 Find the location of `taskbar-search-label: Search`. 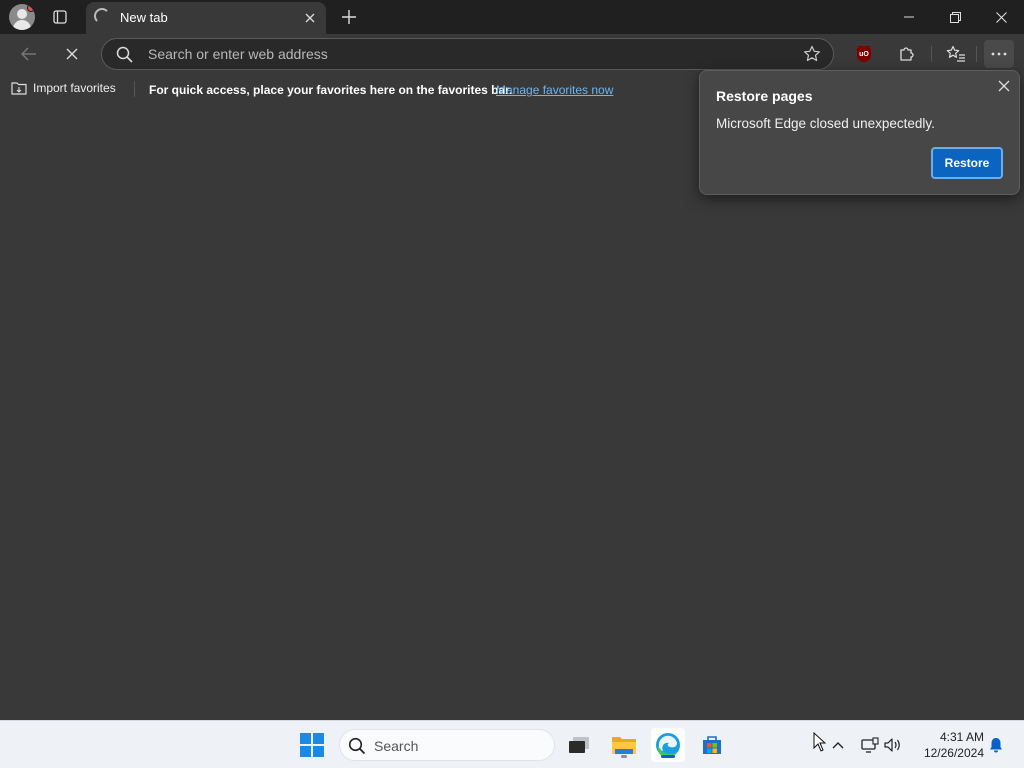

taskbar-search-label: Search is located at coordinates (396, 746).